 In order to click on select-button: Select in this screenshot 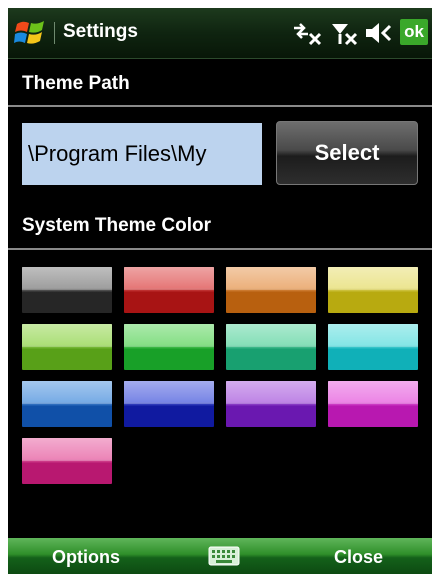, I will do `click(347, 153)`.